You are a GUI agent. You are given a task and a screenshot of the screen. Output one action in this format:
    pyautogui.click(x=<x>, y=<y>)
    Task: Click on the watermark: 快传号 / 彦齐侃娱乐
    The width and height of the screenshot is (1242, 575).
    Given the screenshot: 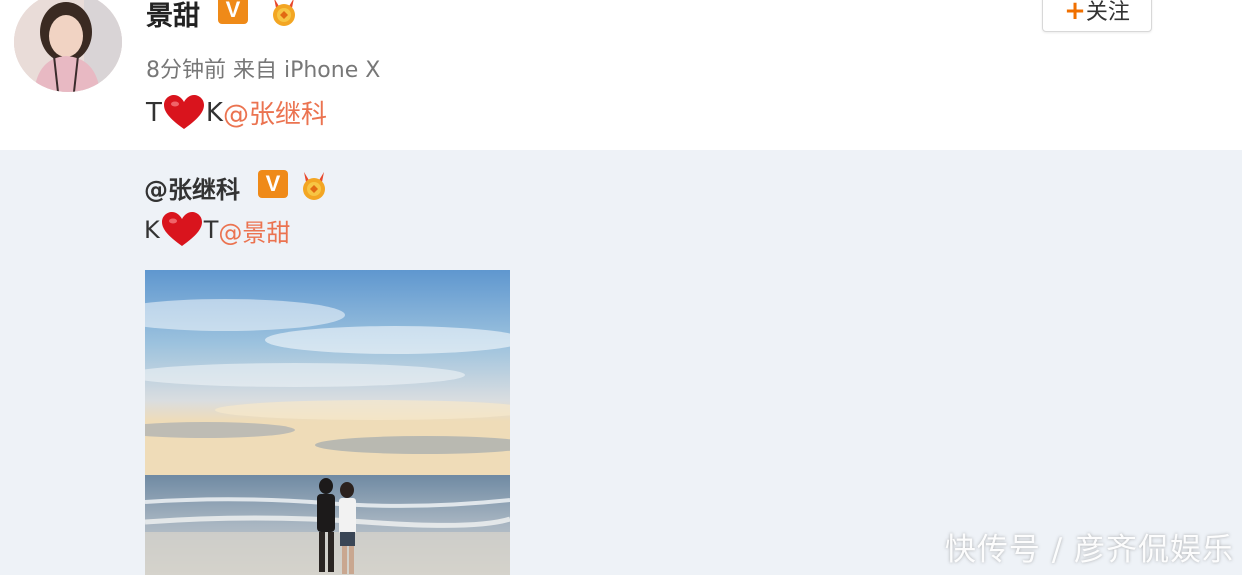 What is the action you would take?
    pyautogui.click(x=1089, y=550)
    